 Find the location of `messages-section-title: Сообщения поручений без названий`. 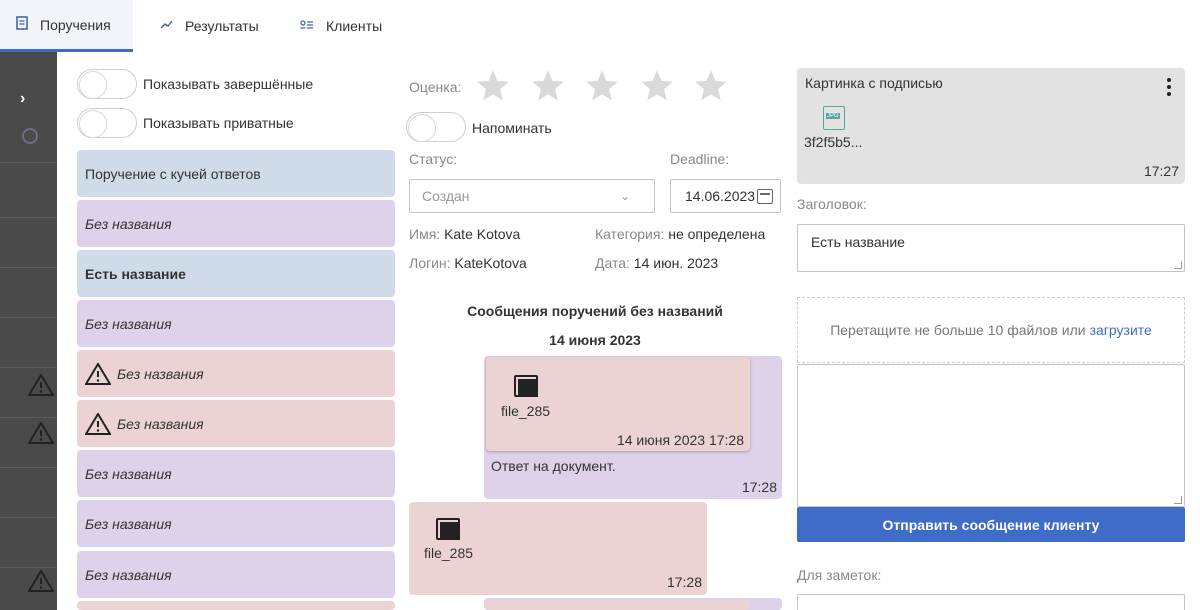

messages-section-title: Сообщения поручений без названий is located at coordinates (595, 311).